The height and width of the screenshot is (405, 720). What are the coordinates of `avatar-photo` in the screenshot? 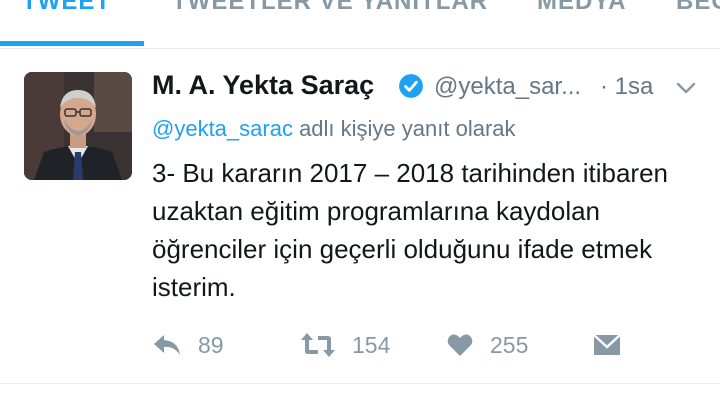 It's located at (78, 126).